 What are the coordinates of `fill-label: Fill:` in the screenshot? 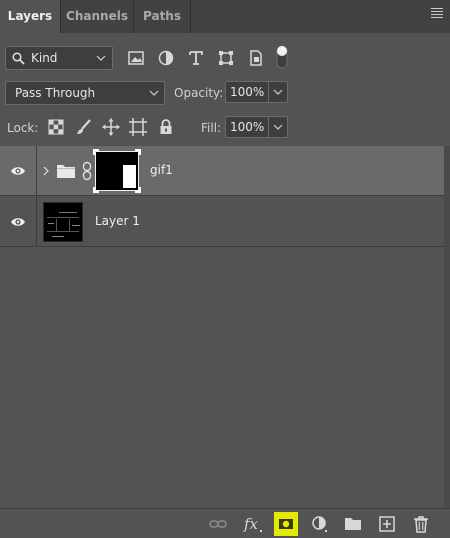 It's located at (211, 128).